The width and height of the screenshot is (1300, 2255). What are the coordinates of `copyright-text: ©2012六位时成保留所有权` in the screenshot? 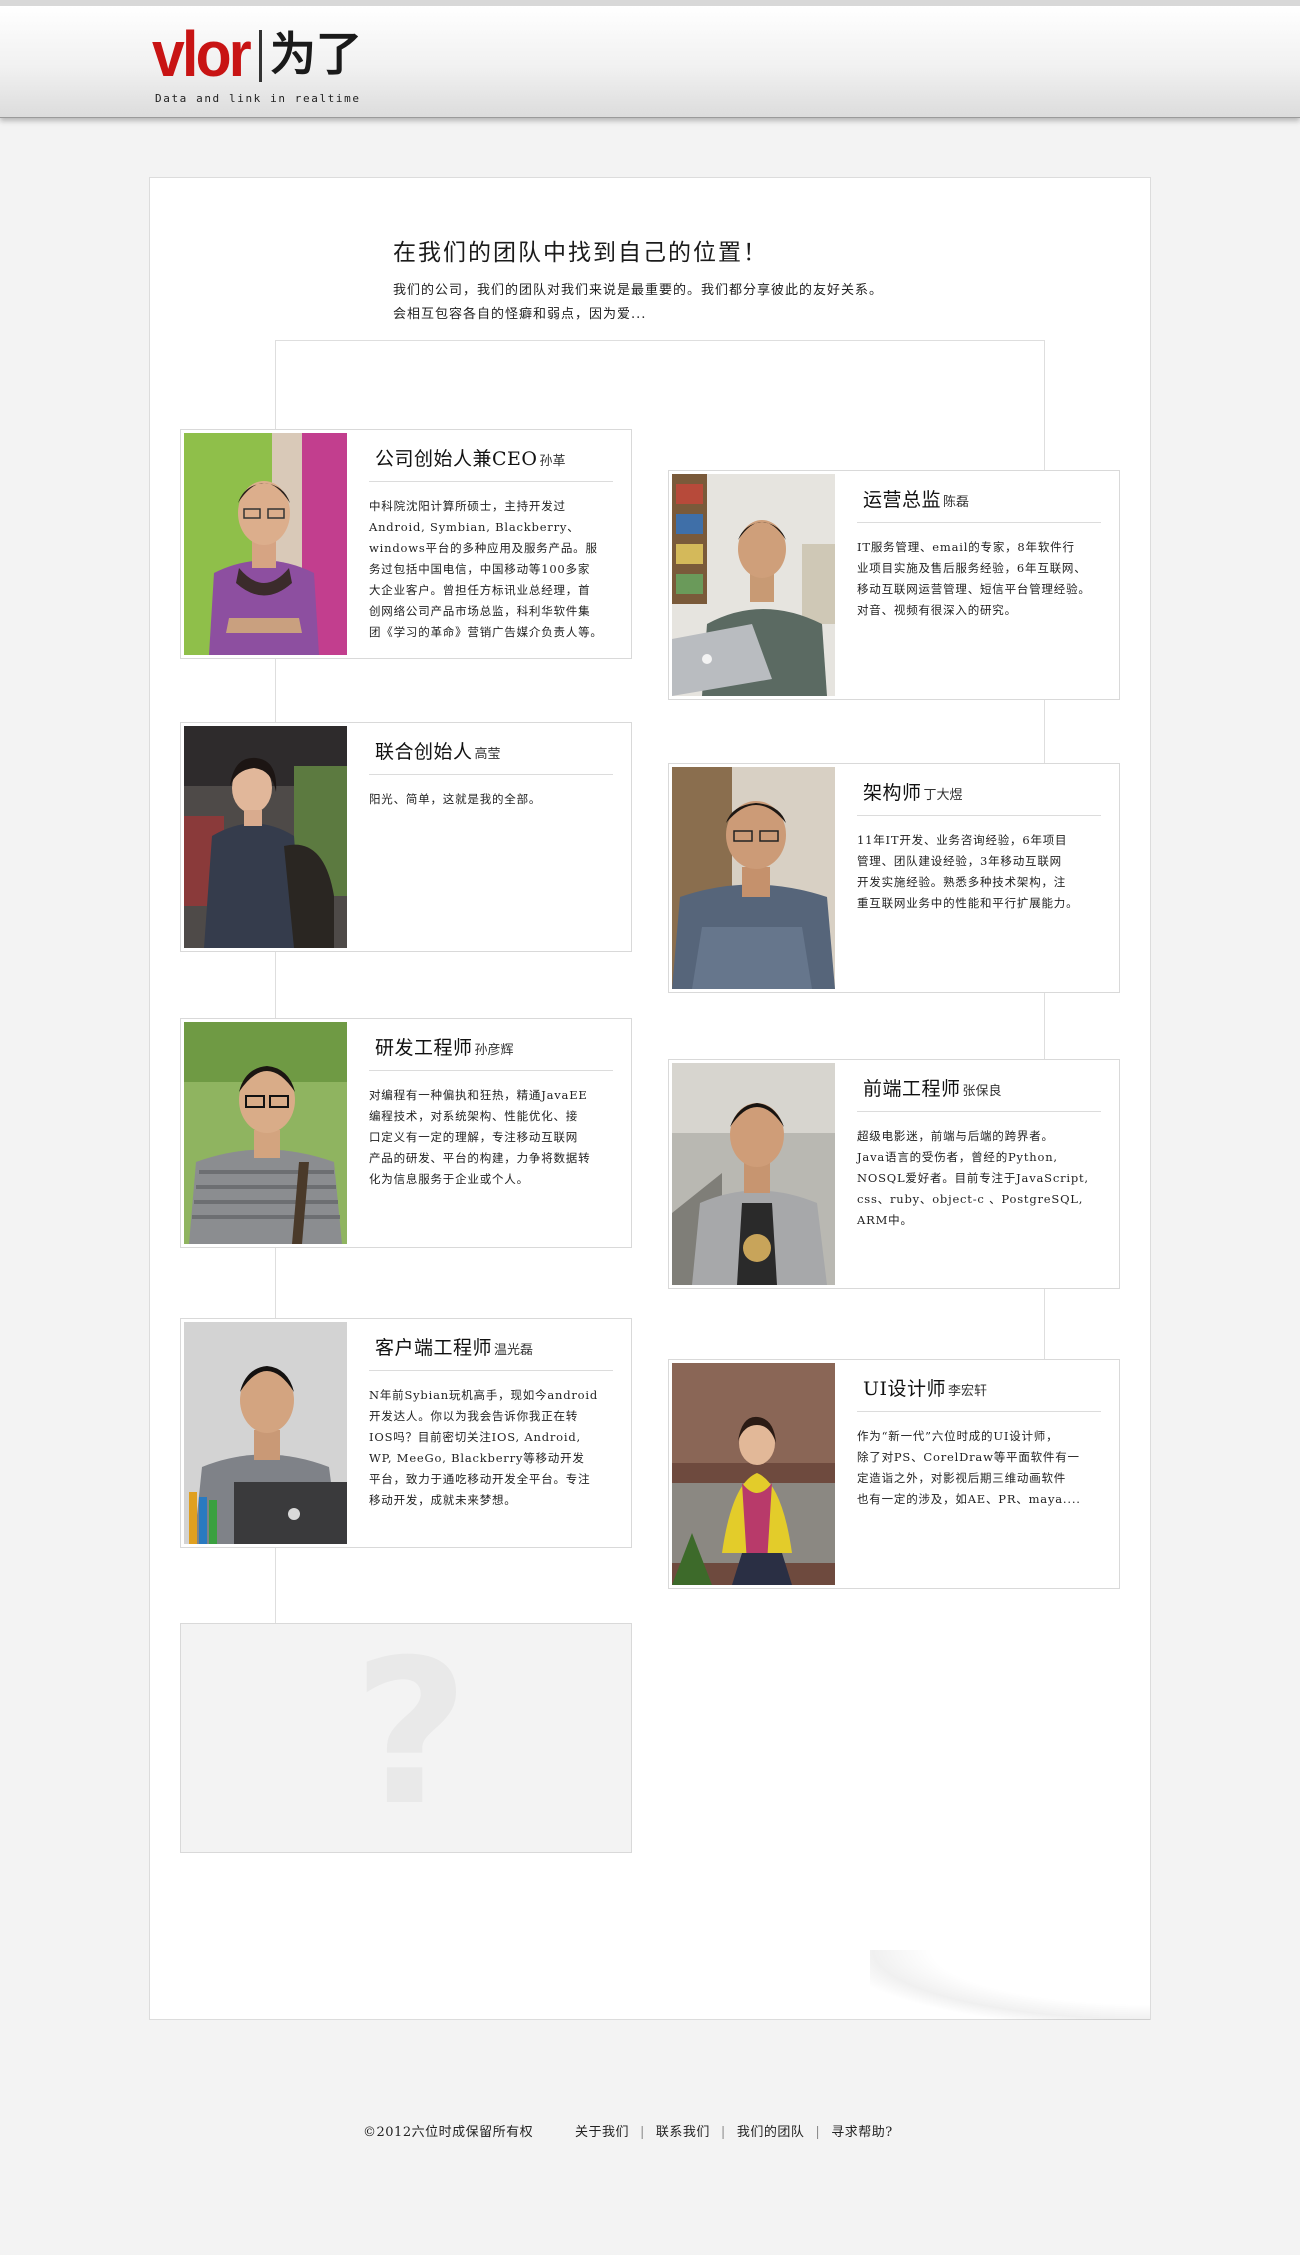 It's located at (448, 2132).